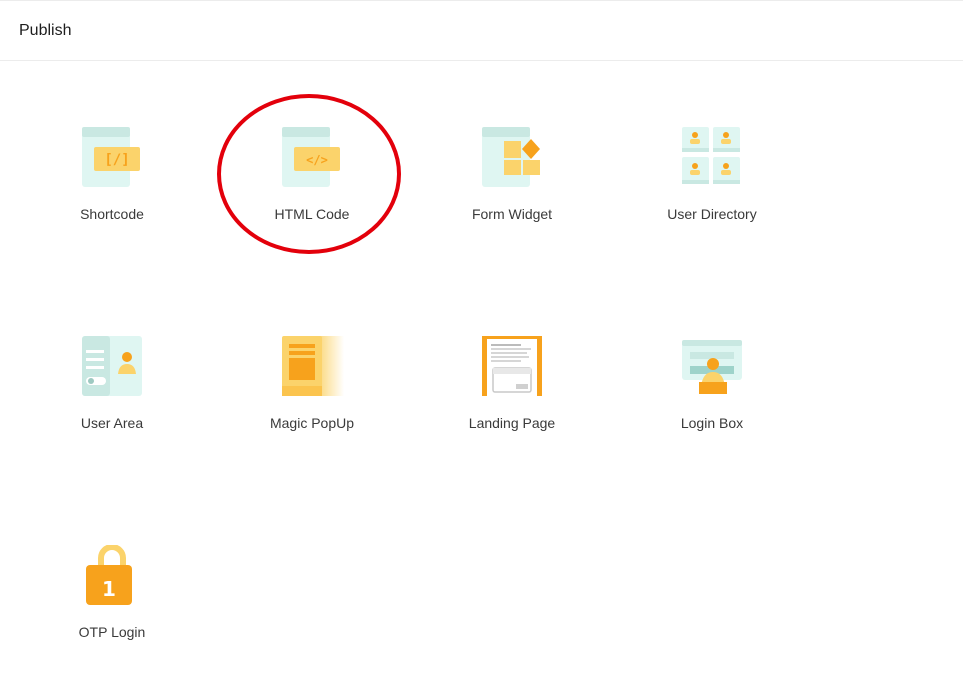 The height and width of the screenshot is (685, 963). What do you see at coordinates (113, 367) in the screenshot?
I see `user-area-icon` at bounding box center [113, 367].